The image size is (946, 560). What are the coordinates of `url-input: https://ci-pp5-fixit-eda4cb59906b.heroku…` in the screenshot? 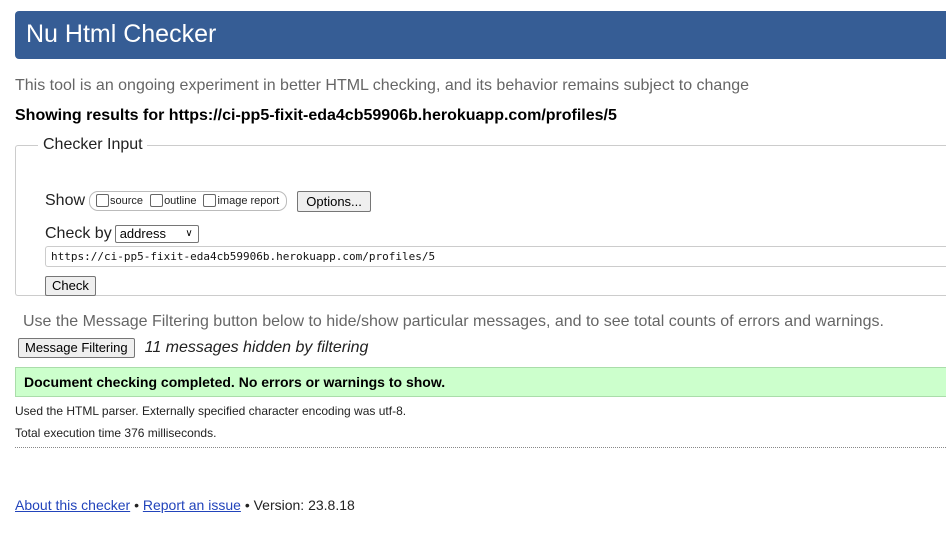 It's located at (495, 256).